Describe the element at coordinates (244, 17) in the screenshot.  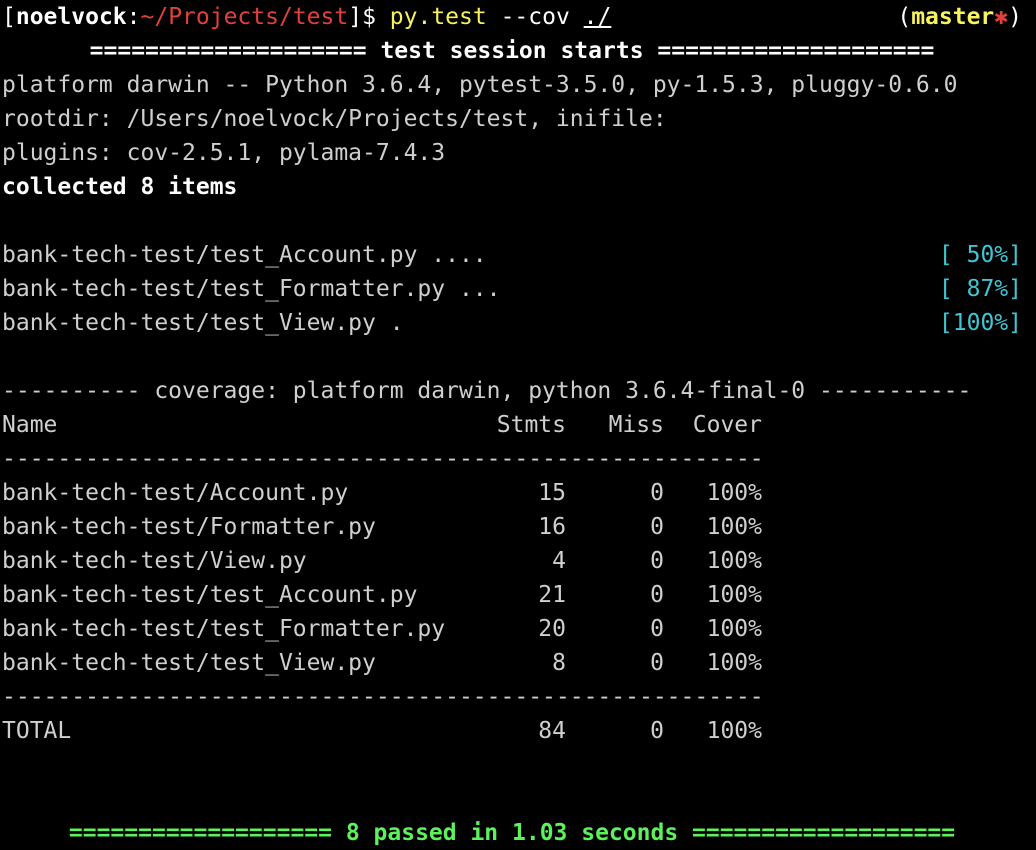
I see `prompt-path: ~/Projects/test` at that location.